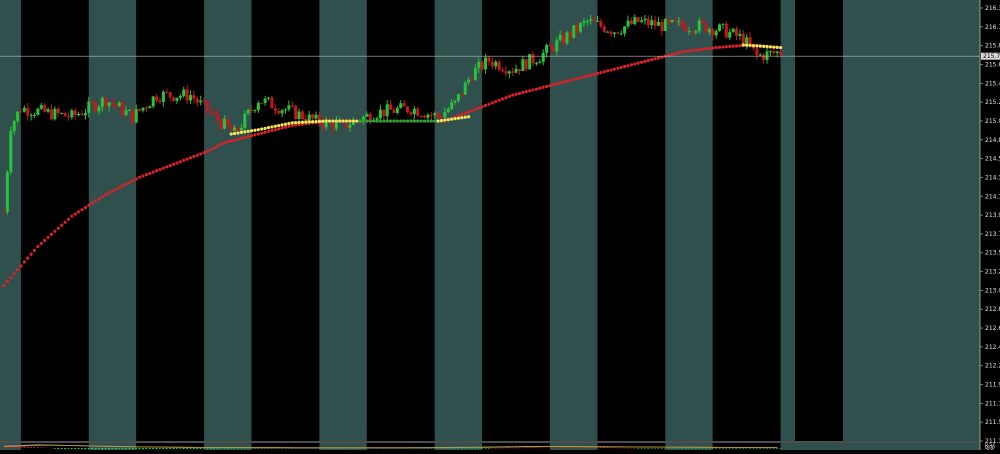  Describe the element at coordinates (992, 215) in the screenshot. I see `tick-label: 213.9` at that location.